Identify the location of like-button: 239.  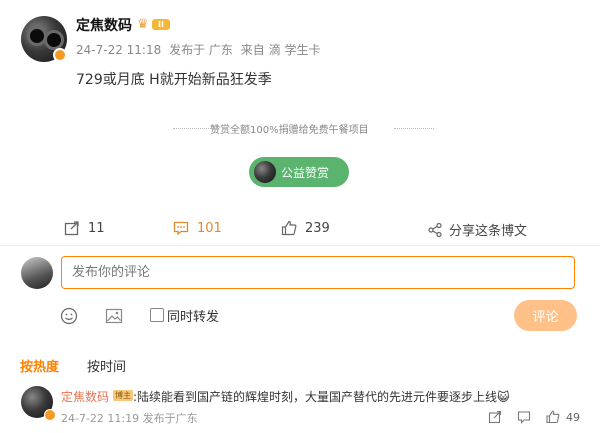
(305, 228).